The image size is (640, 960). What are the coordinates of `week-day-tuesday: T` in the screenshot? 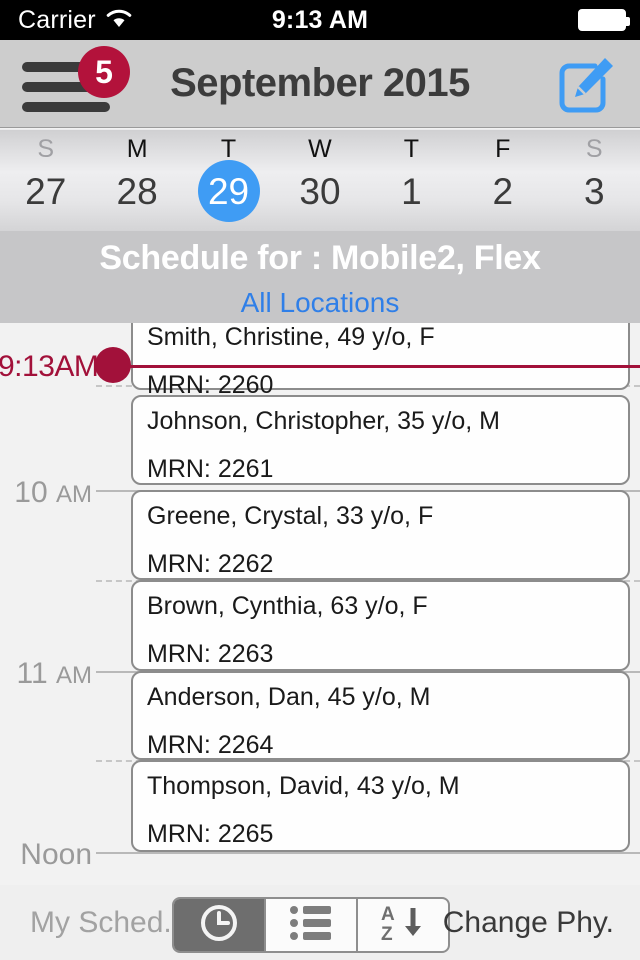 It's located at (228, 145).